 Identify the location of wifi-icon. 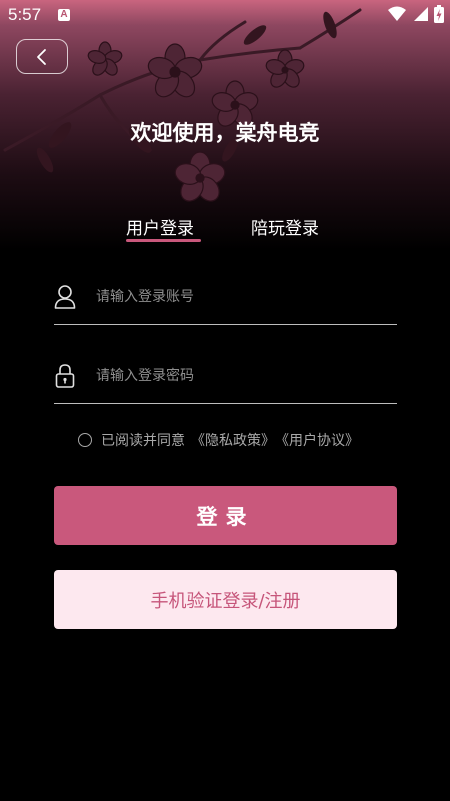
(397, 13).